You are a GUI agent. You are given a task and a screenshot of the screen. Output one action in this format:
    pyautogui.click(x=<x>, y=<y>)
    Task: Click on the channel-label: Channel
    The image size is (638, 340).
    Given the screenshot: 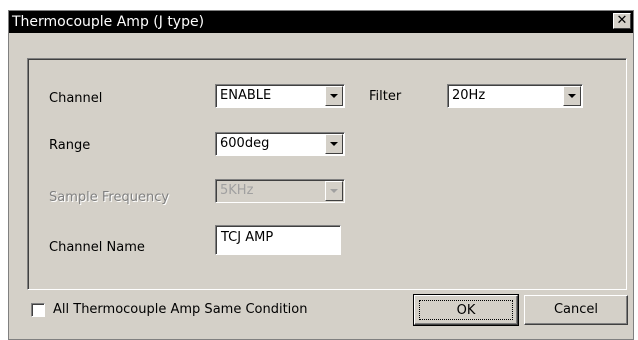 What is the action you would take?
    pyautogui.click(x=76, y=98)
    